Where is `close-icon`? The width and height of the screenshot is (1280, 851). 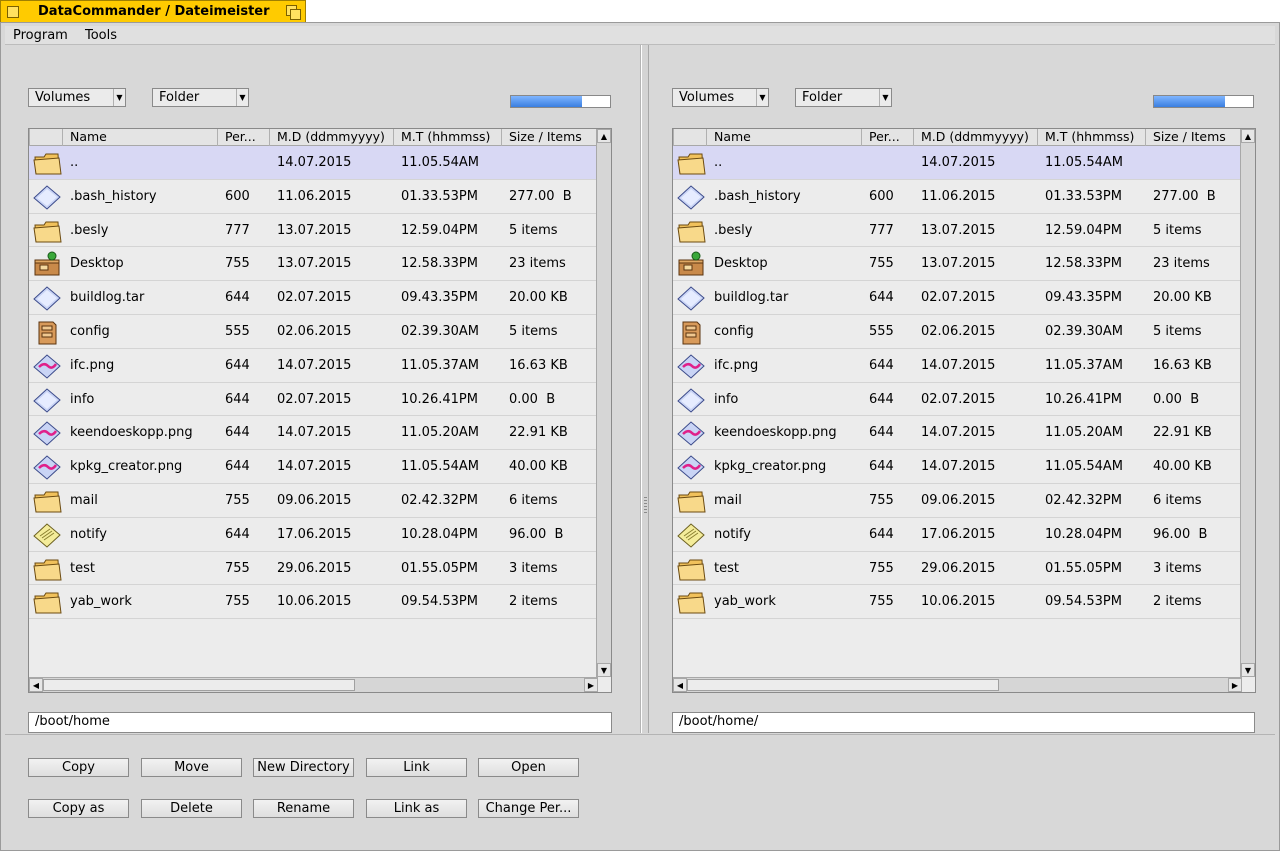
close-icon is located at coordinates (13, 12).